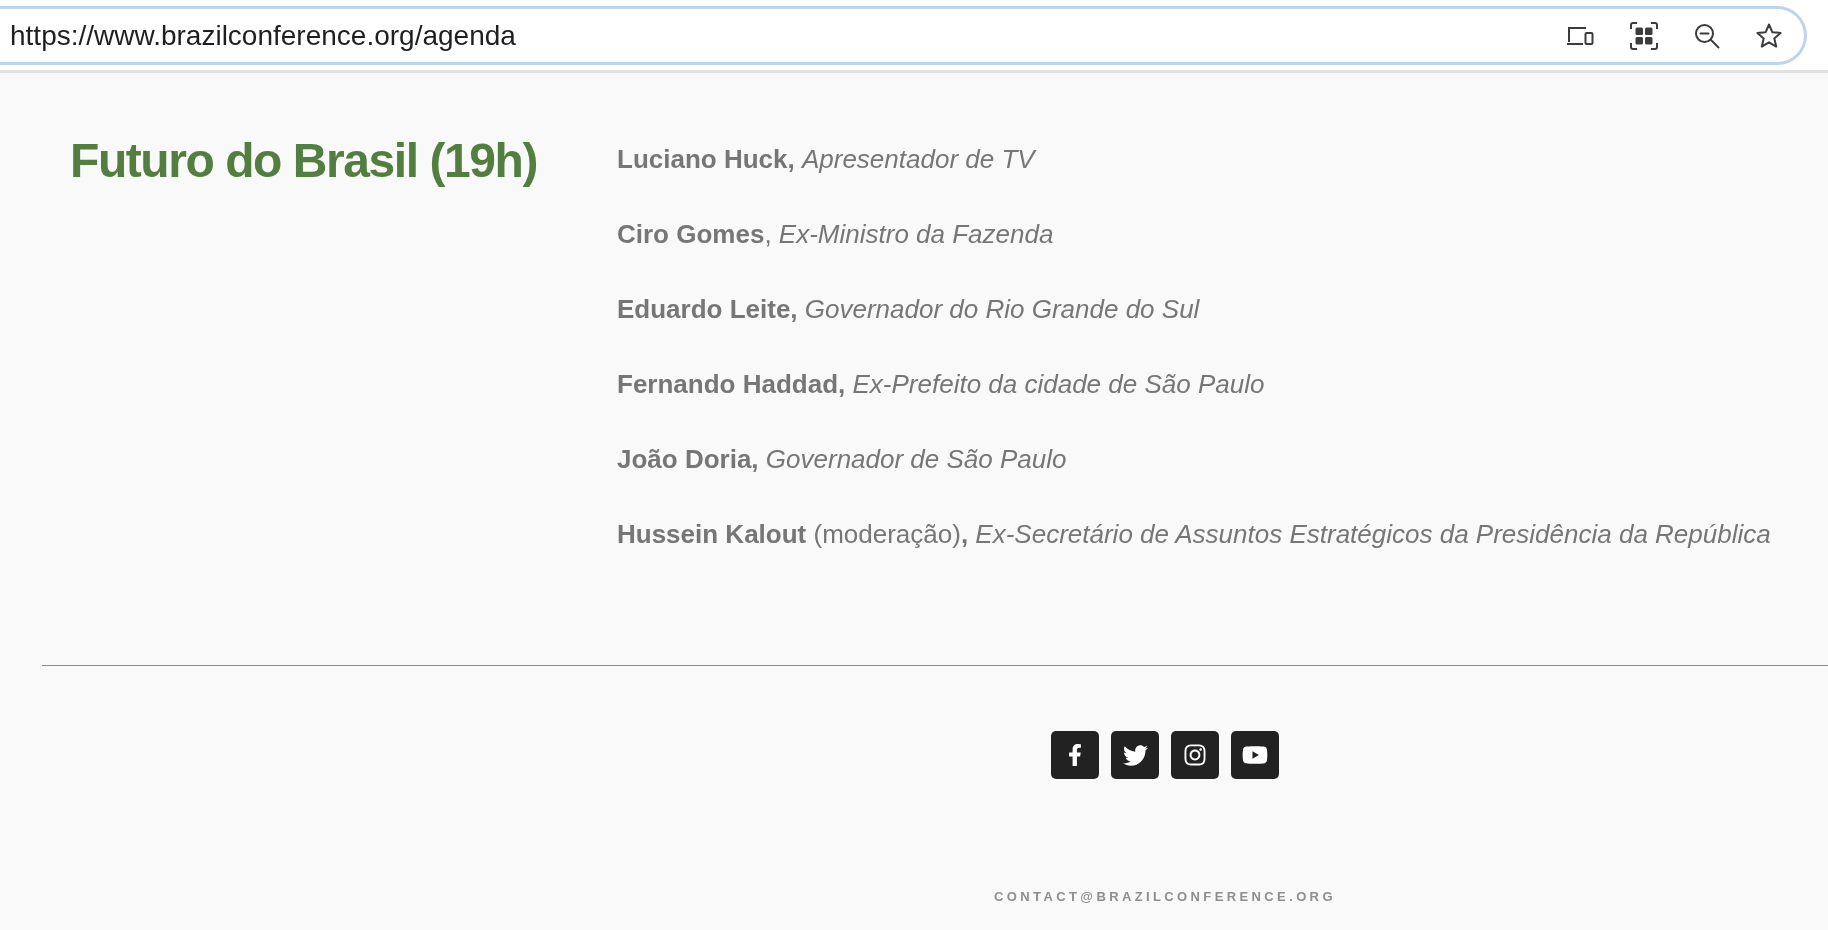 The image size is (1828, 930). I want to click on speaker-line: Hussein Kalout (moderação), Ex-Secretário de Assuntos Estratégicos da Presidência da República, so click(1194, 534).